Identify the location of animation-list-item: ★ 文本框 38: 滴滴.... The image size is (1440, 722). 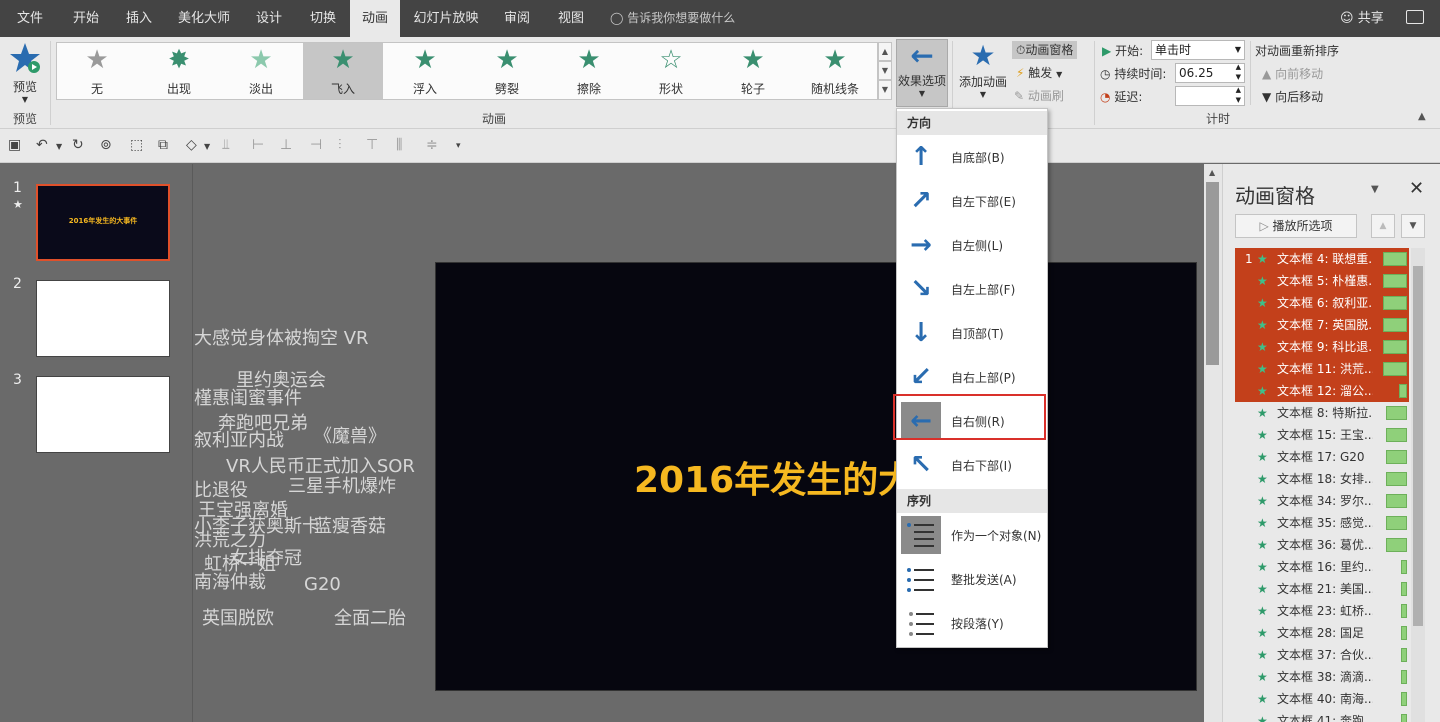
(1322, 677).